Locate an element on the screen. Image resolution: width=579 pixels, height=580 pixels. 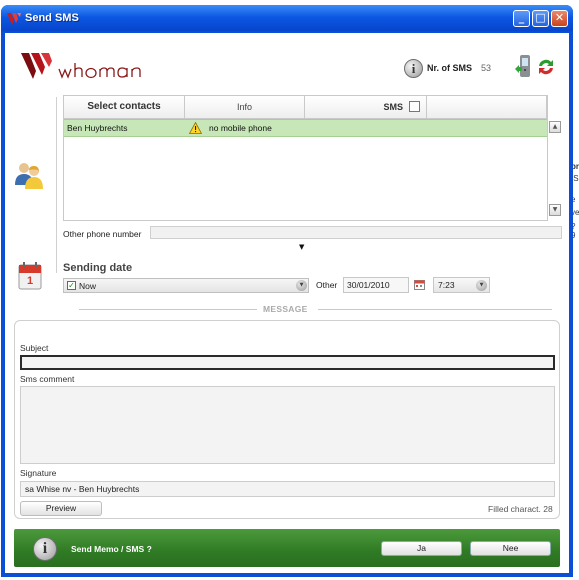
minimize-button: _ is located at coordinates (521, 18).